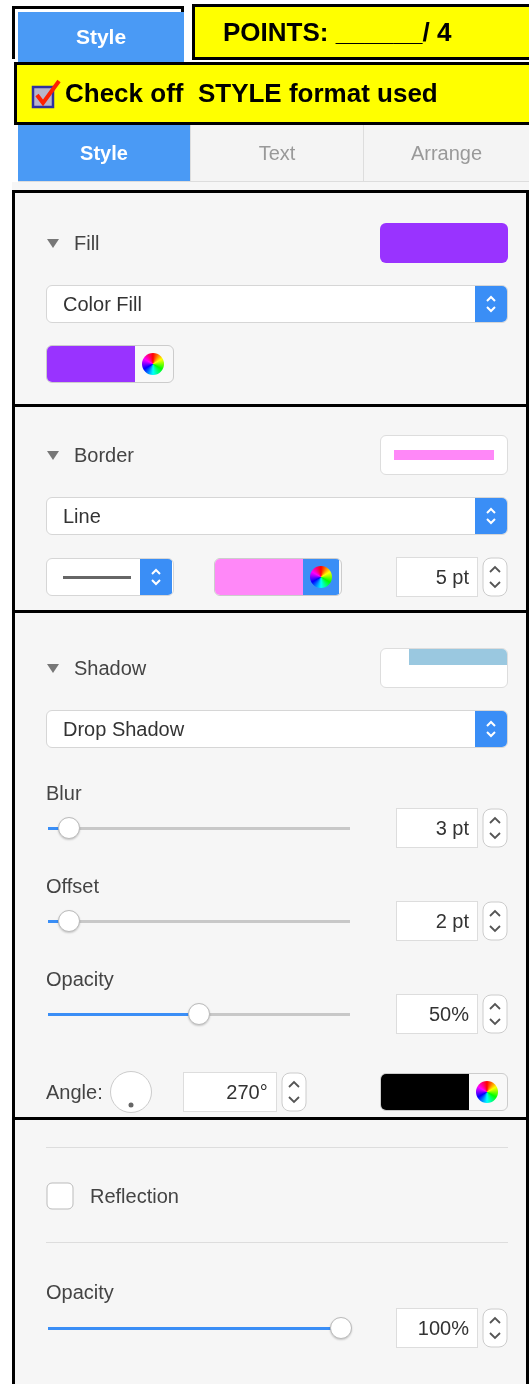  Describe the element at coordinates (73, 886) in the screenshot. I see `slider-label: Offset` at that location.